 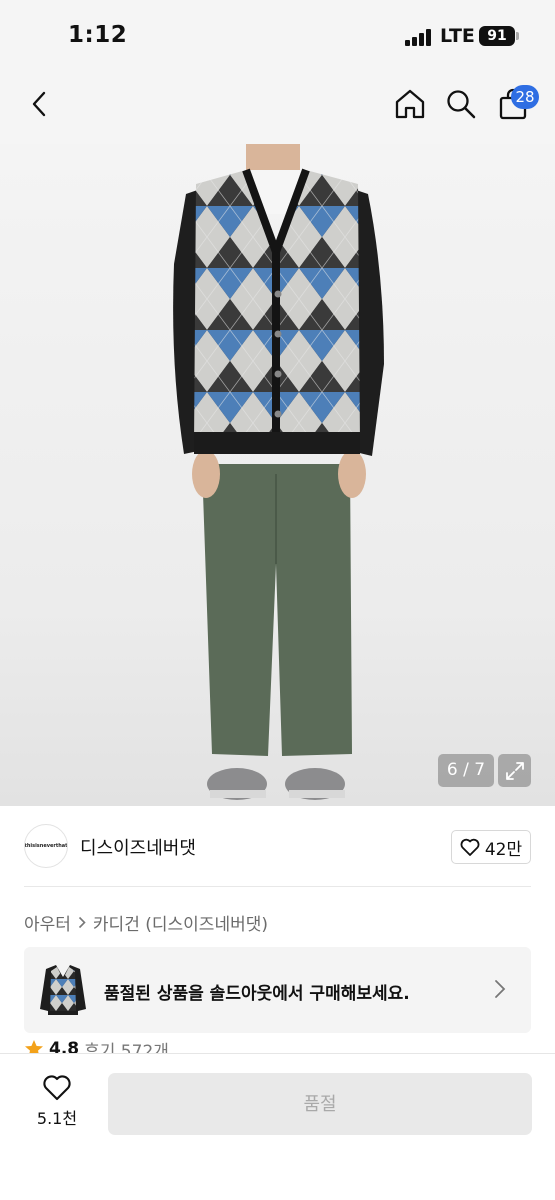 I want to click on search-button, so click(x=461, y=104).